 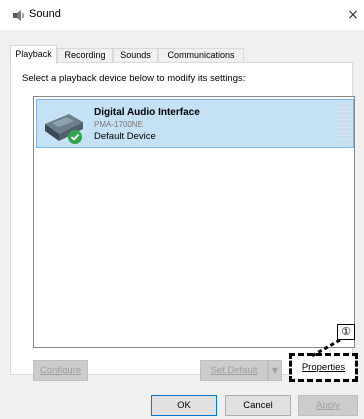 I want to click on configure-button: Configure, so click(x=60, y=370).